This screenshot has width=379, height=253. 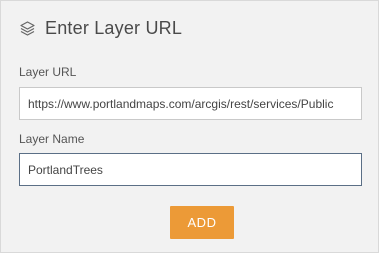 I want to click on add-button: ADD, so click(x=202, y=222).